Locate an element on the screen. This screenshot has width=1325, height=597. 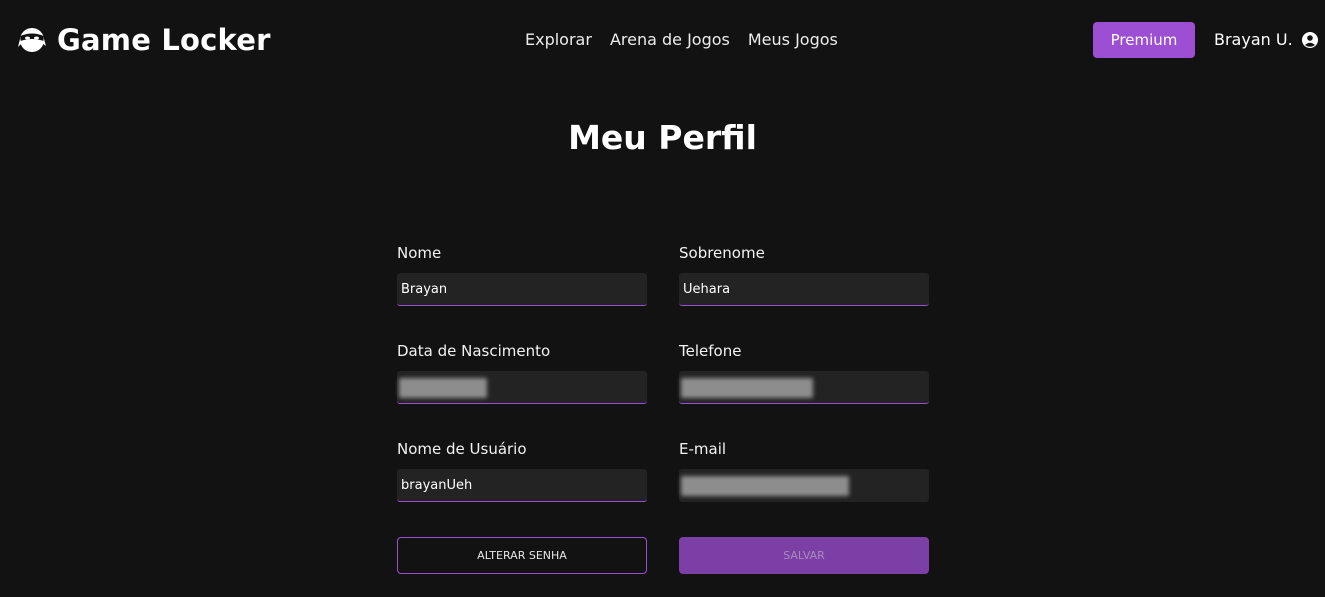
brand-logo: Game Locker is located at coordinates (144, 40).